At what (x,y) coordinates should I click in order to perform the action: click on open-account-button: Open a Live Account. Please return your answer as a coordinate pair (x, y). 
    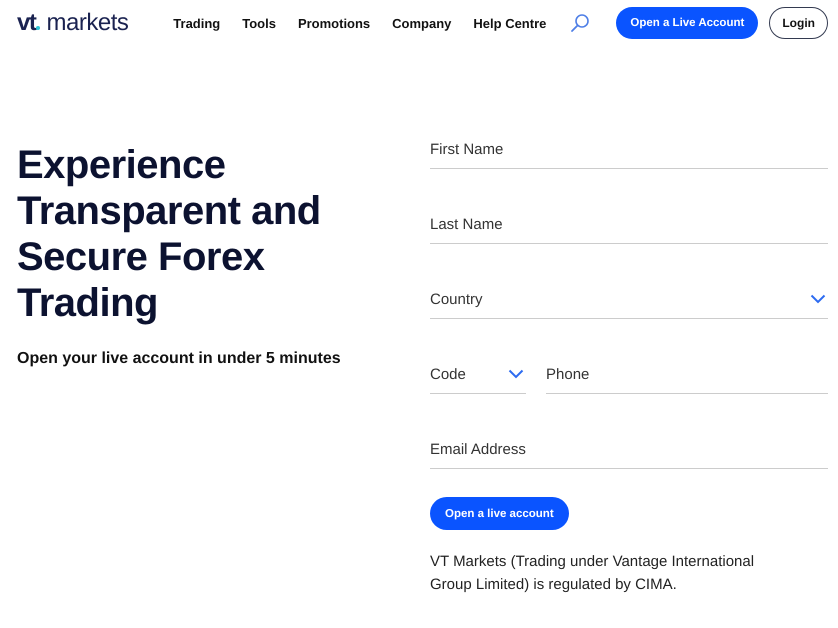
    Looking at the image, I should click on (687, 23).